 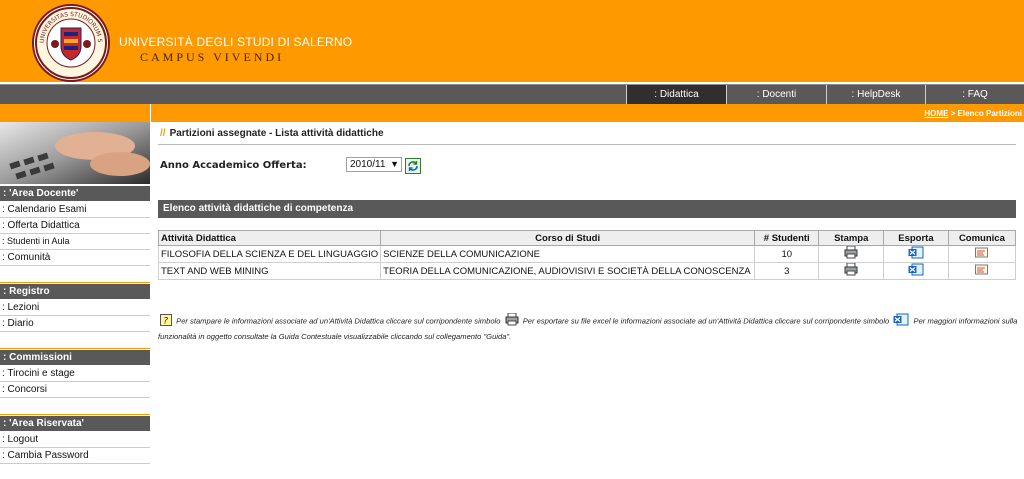 What do you see at coordinates (413, 166) in the screenshot?
I see `refresh-icon` at bounding box center [413, 166].